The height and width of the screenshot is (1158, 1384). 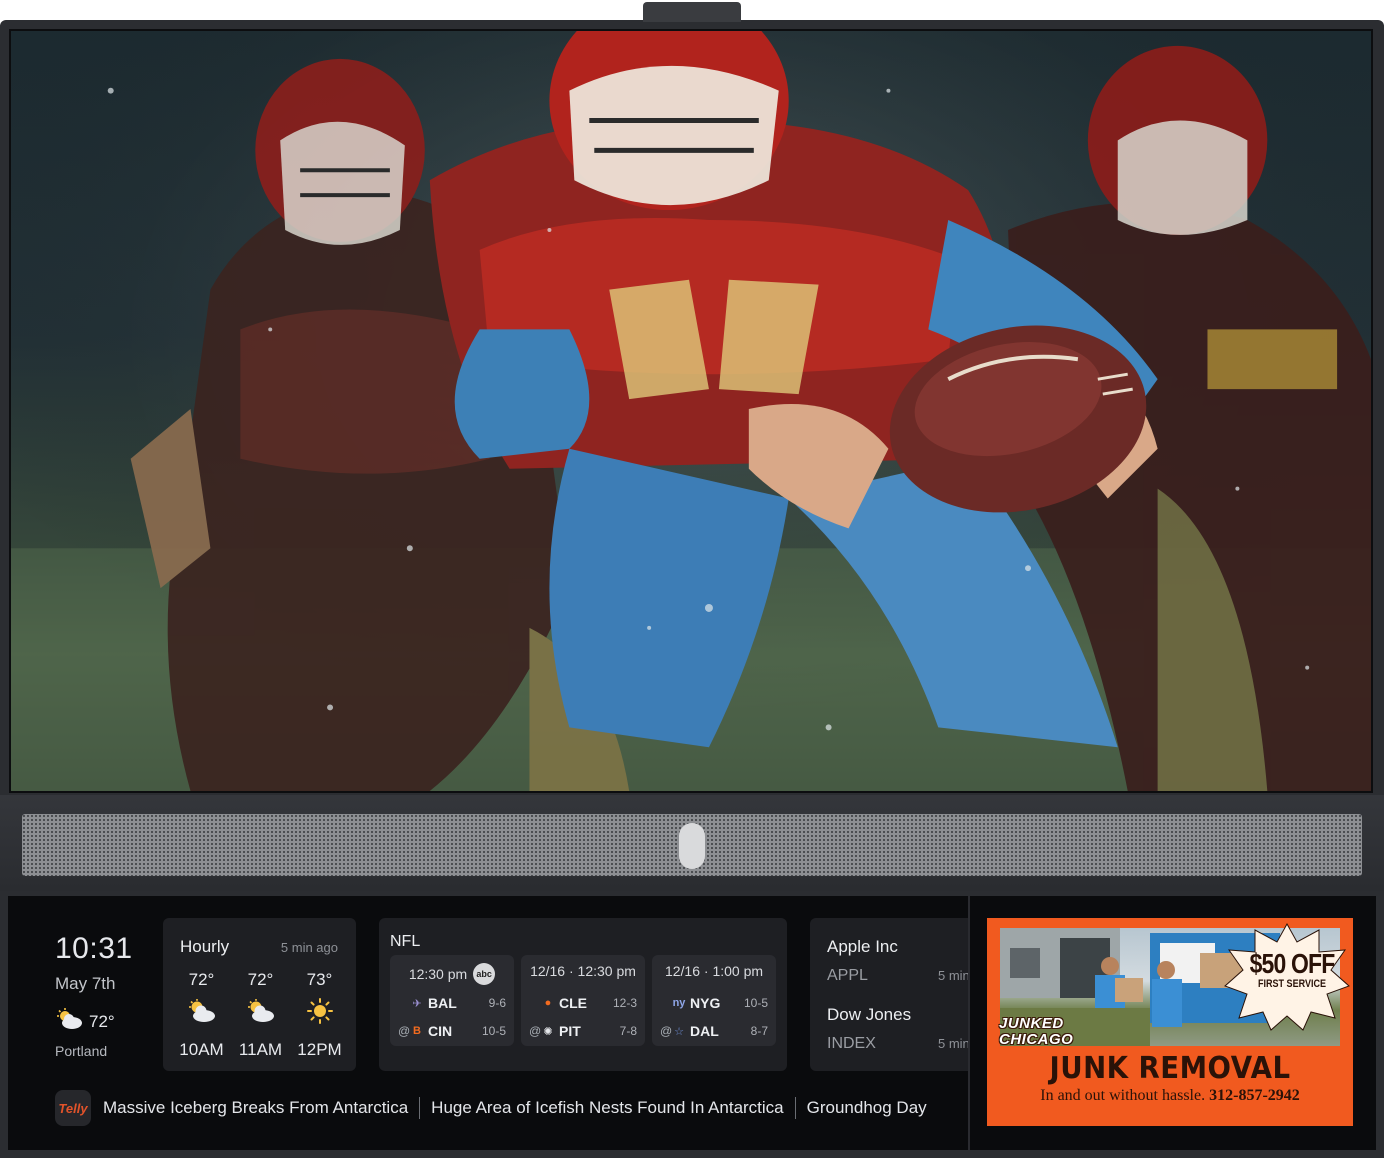 I want to click on ad-headline: JUNK REMOVAL, so click(x=1170, y=1068).